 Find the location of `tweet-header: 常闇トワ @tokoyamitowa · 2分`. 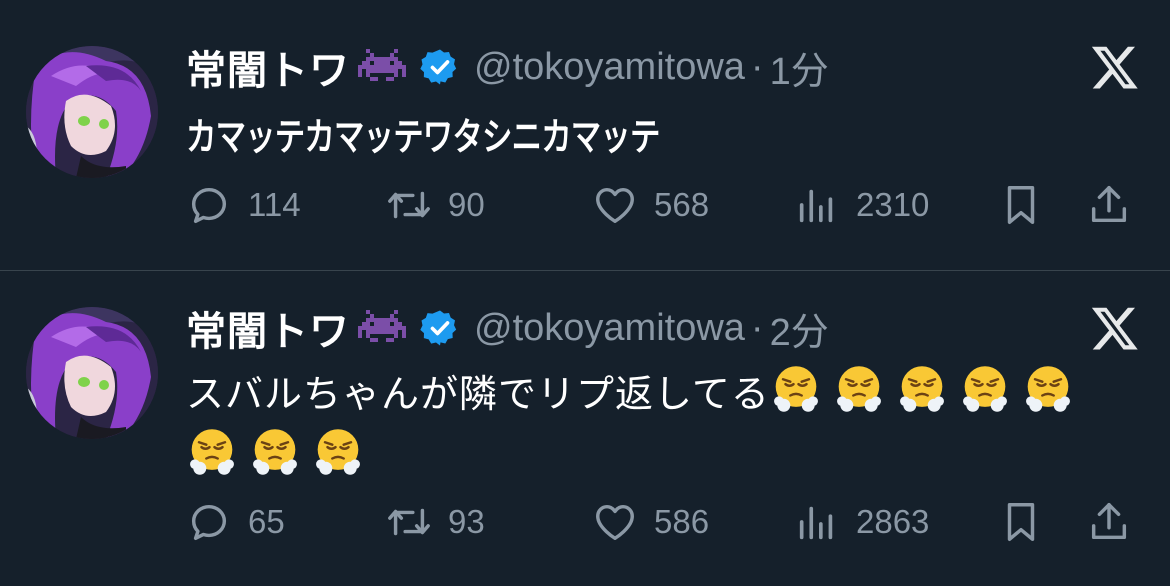

tweet-header: 常闇トワ @tokoyamitowa · 2分 is located at coordinates (507, 328).